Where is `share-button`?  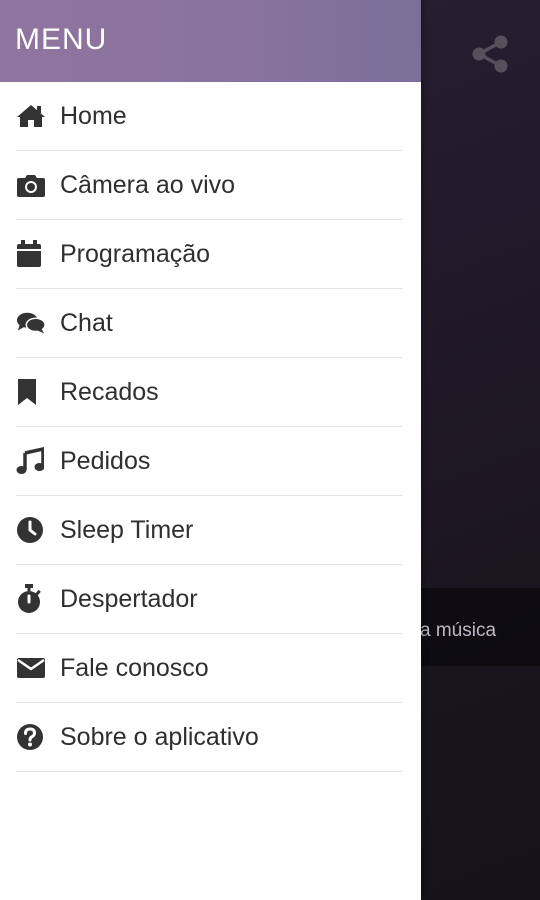 share-button is located at coordinates (490, 54).